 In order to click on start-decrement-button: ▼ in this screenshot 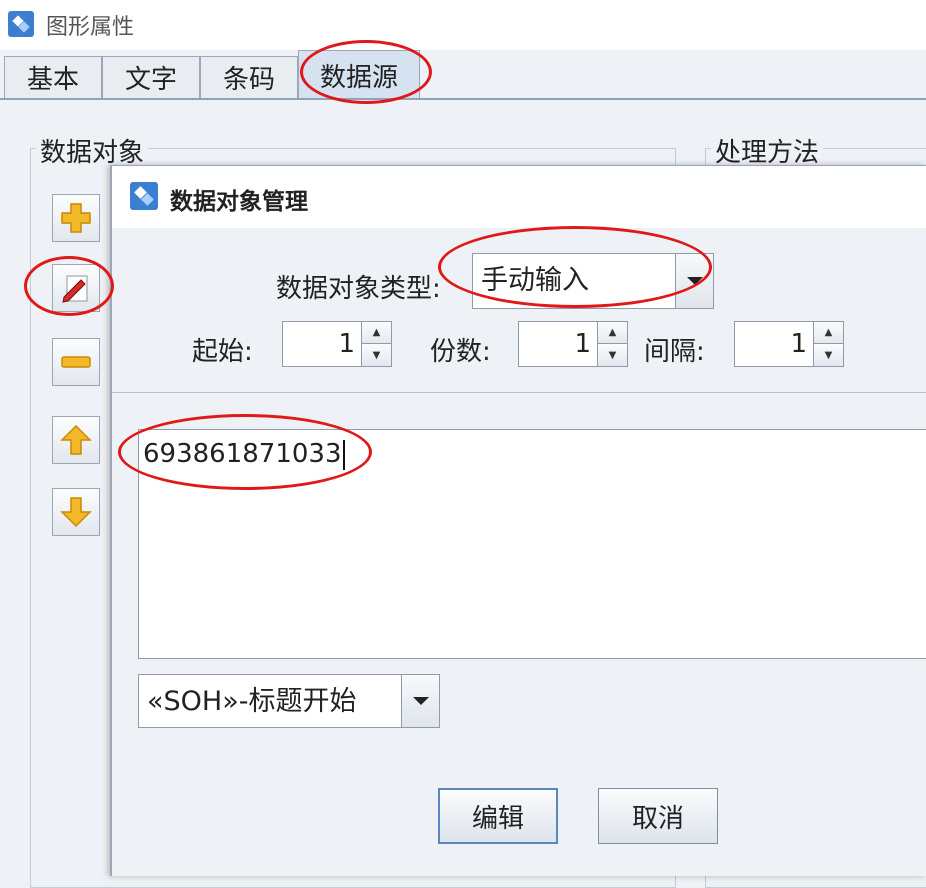, I will do `click(376, 355)`.